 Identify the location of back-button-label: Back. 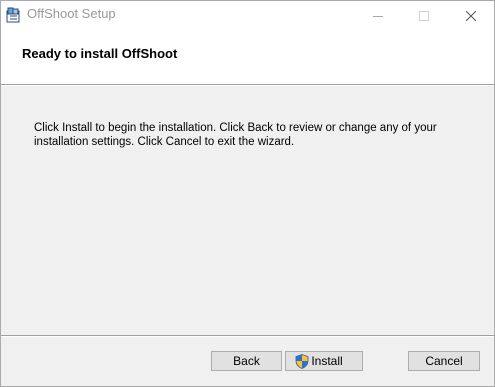
(246, 361).